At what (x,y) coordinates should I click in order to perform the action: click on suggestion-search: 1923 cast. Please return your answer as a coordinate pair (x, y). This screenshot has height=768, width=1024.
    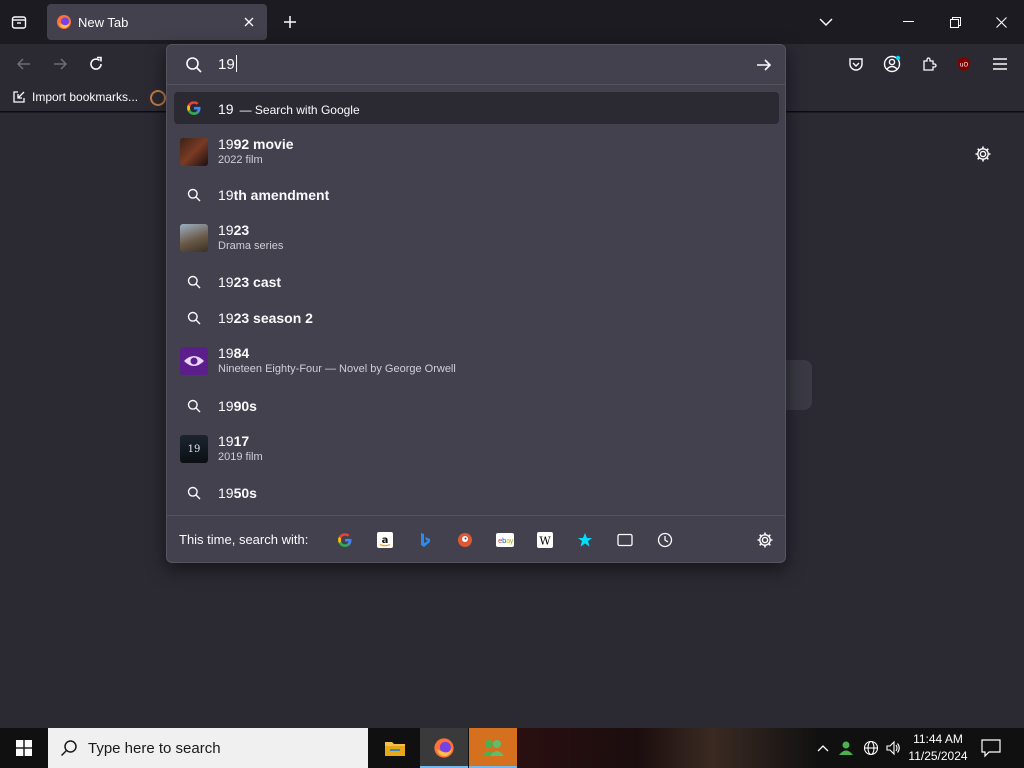
    Looking at the image, I should click on (476, 282).